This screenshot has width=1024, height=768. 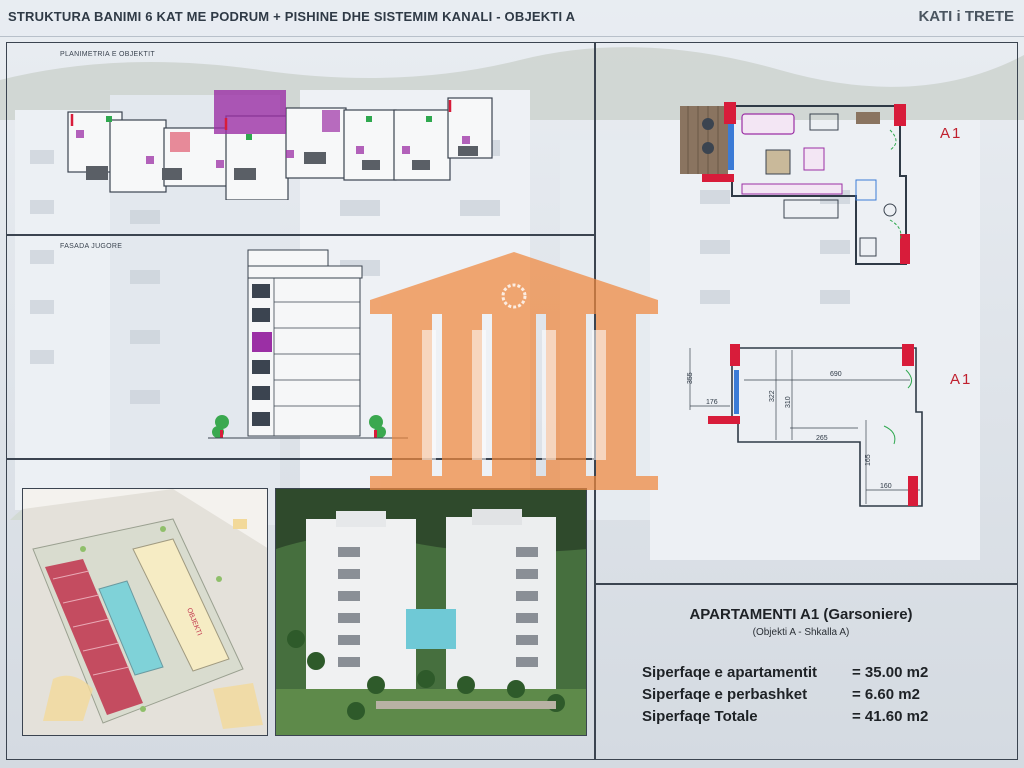 What do you see at coordinates (822, 438) in the screenshot?
I see `dimension-label: 265` at bounding box center [822, 438].